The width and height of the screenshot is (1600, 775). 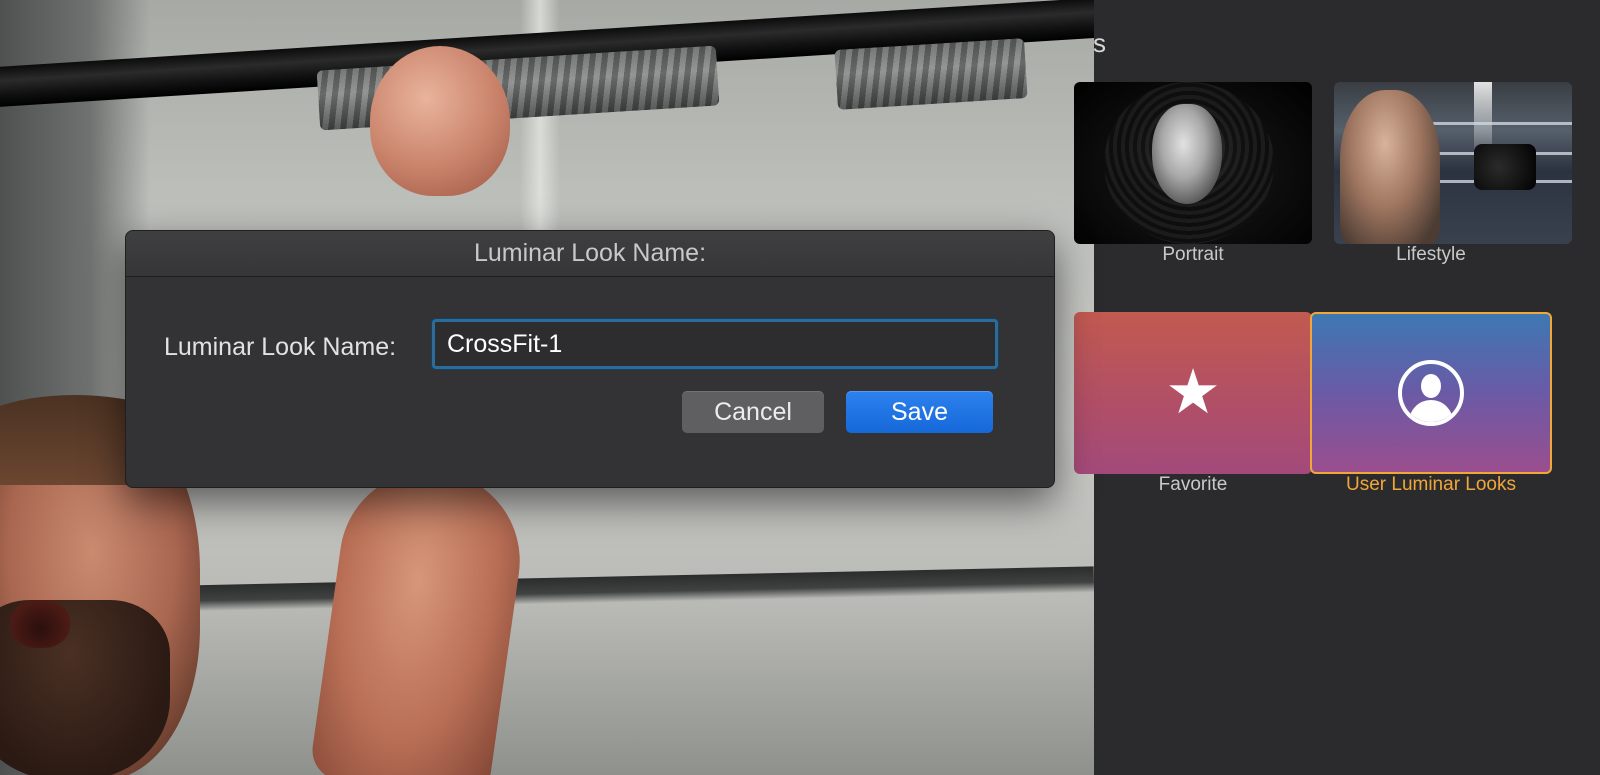 What do you see at coordinates (1099, 43) in the screenshot?
I see `panel-title: s` at bounding box center [1099, 43].